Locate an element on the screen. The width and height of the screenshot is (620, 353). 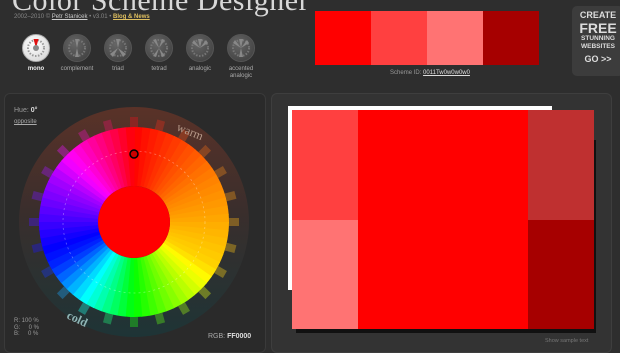
scheme-id-label: Scheme ID: is located at coordinates (406, 73).